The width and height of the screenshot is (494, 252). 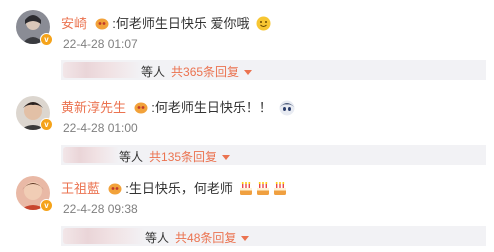 I want to click on smiley-face-icon, so click(x=263, y=23).